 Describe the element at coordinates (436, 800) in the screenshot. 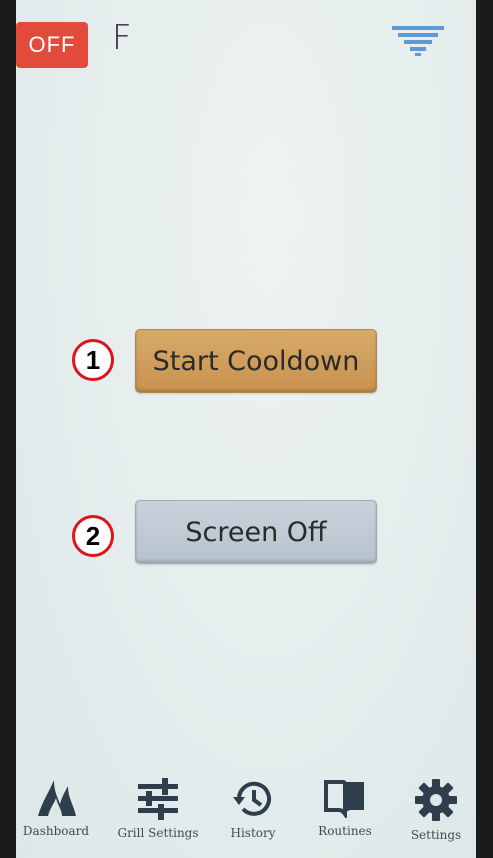

I see `gear-icon` at that location.